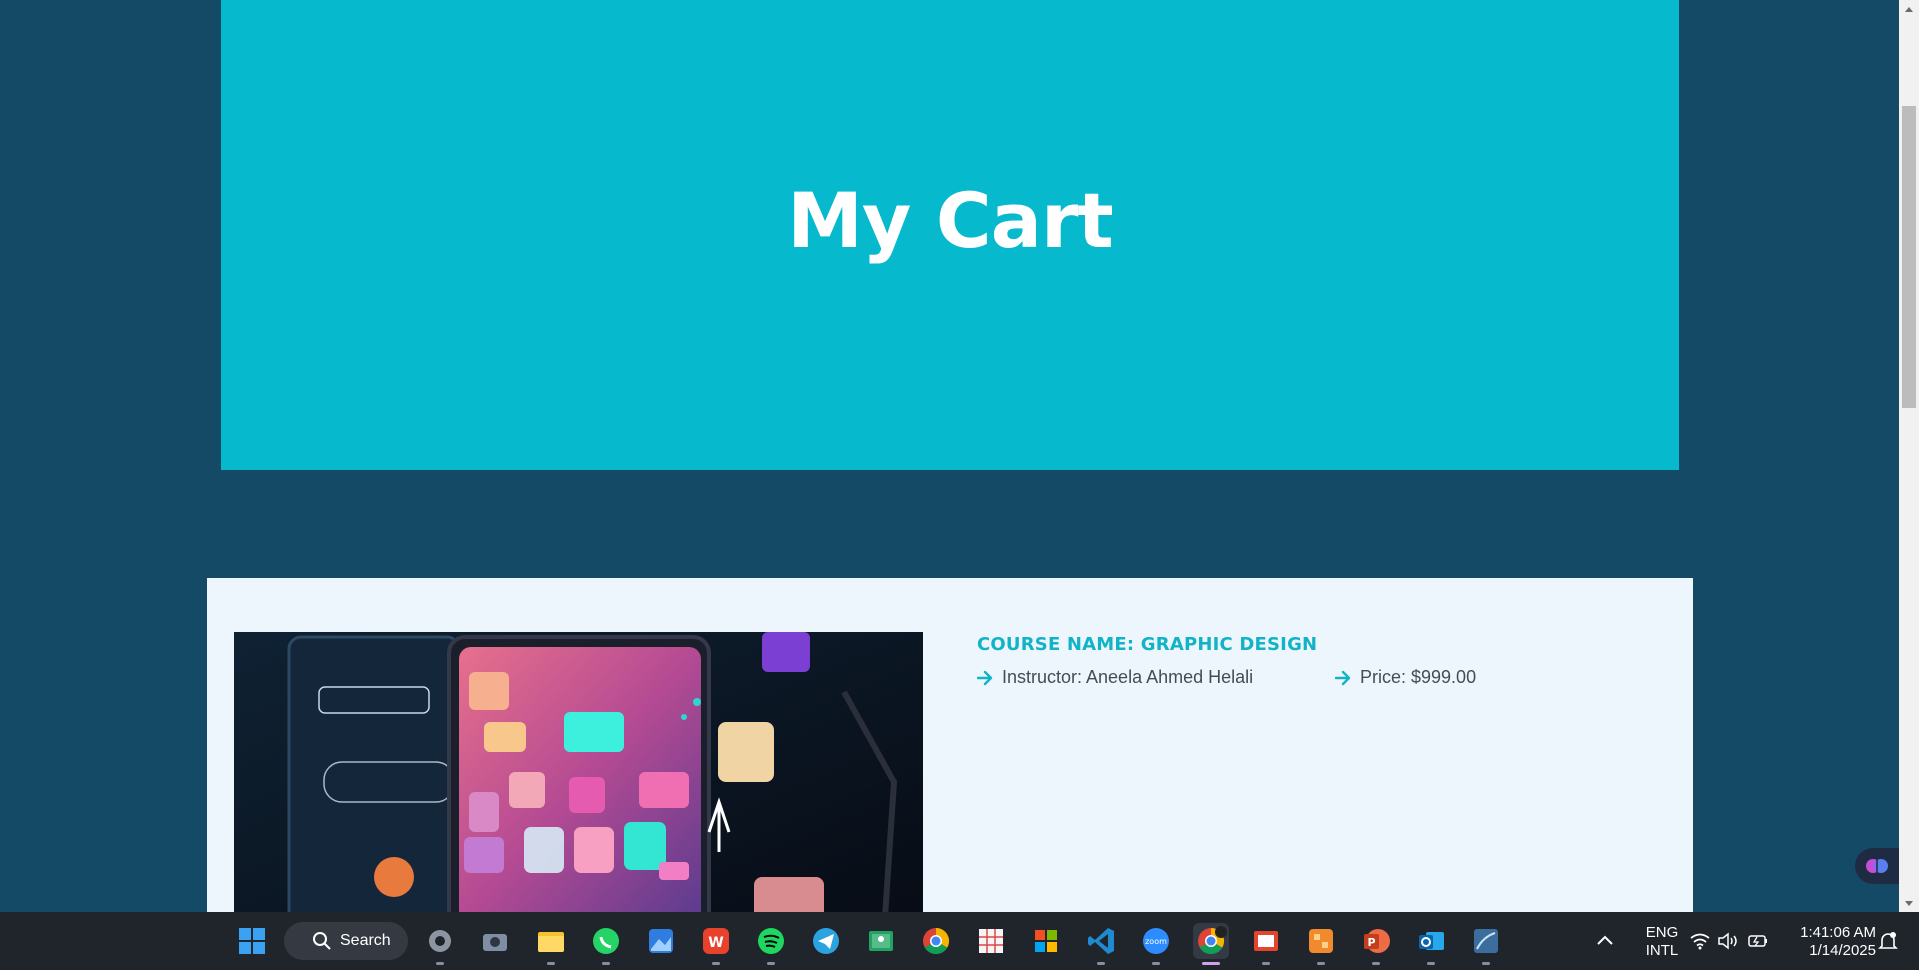  What do you see at coordinates (365, 940) in the screenshot?
I see `search-label: Search` at bounding box center [365, 940].